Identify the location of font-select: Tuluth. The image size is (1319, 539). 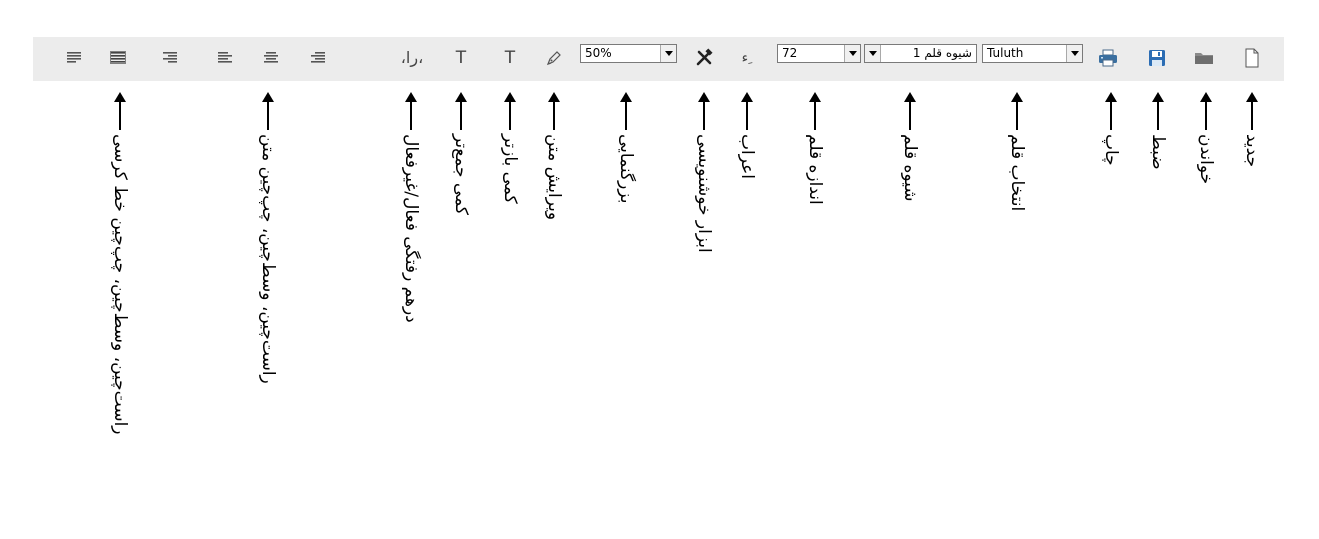
(1032, 53).